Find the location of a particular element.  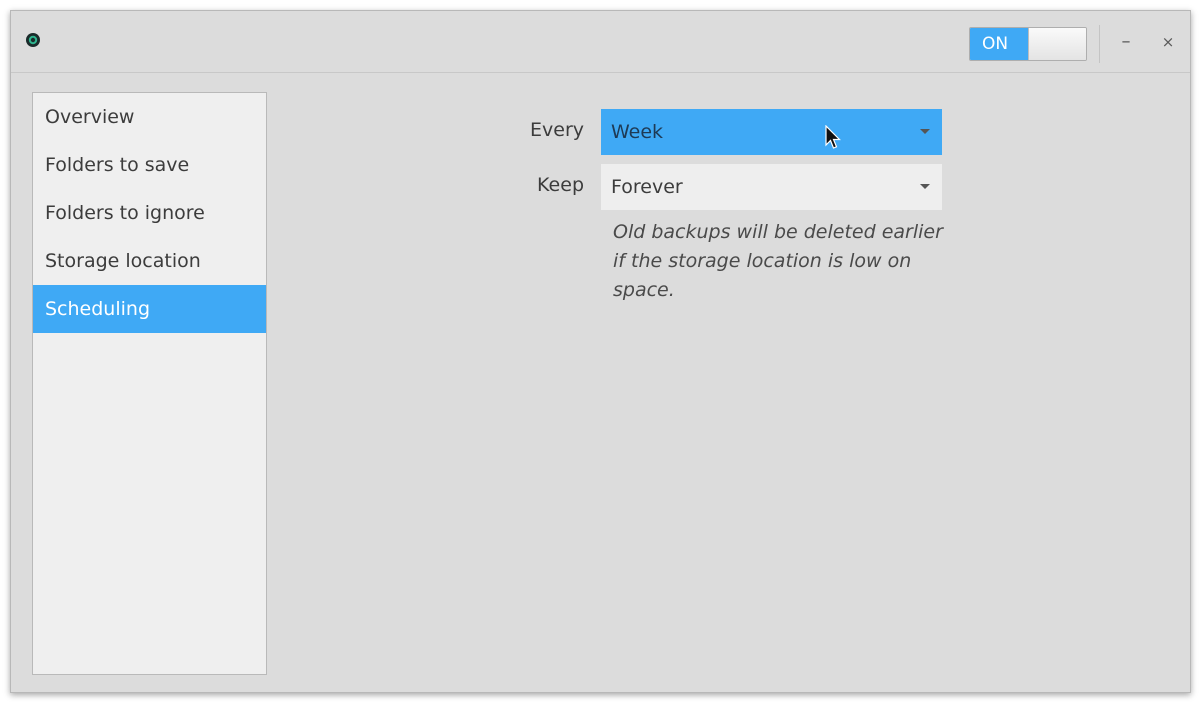

sidebar-item-label: Scheduling is located at coordinates (98, 309).